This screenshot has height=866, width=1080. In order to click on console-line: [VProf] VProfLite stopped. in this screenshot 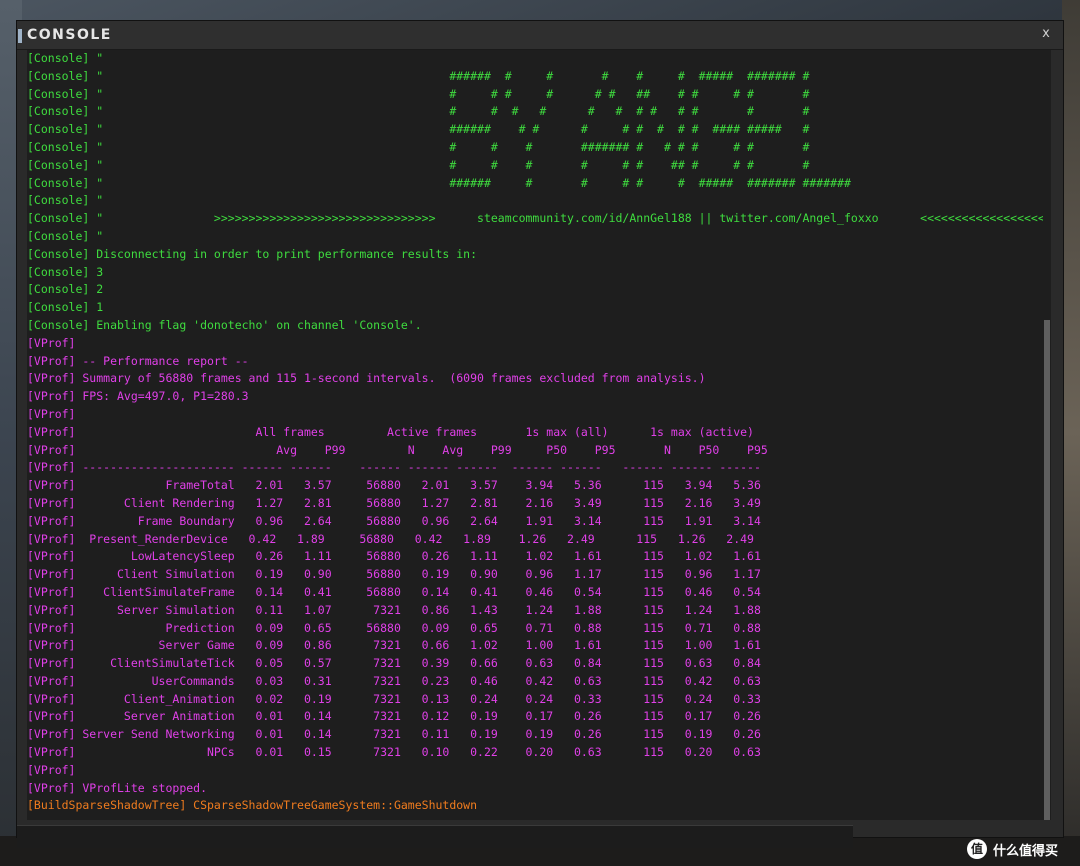, I will do `click(117, 787)`.